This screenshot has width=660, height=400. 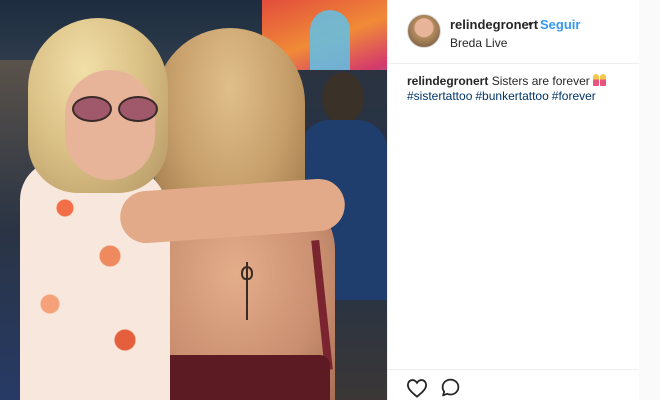 I want to click on back-tattoo, so click(x=247, y=291).